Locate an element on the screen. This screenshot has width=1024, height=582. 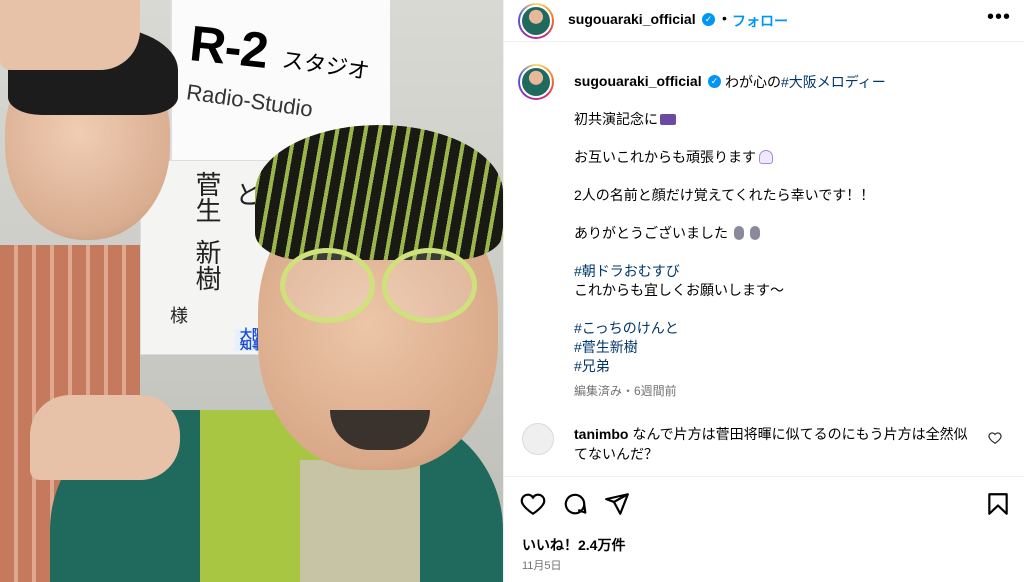
hashtag-kyoudai: #兄弟 is located at coordinates (784, 366).